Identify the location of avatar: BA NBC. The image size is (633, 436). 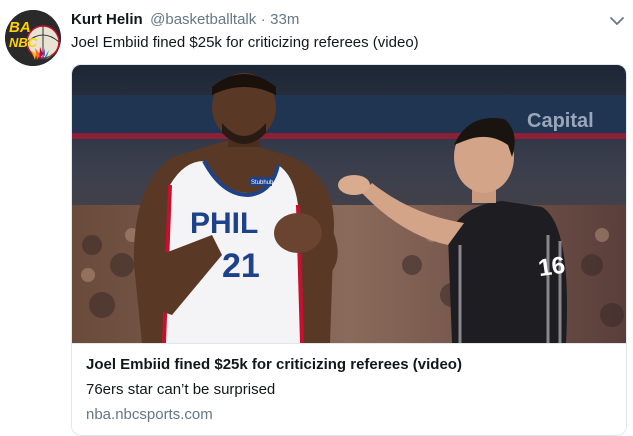
(33, 38).